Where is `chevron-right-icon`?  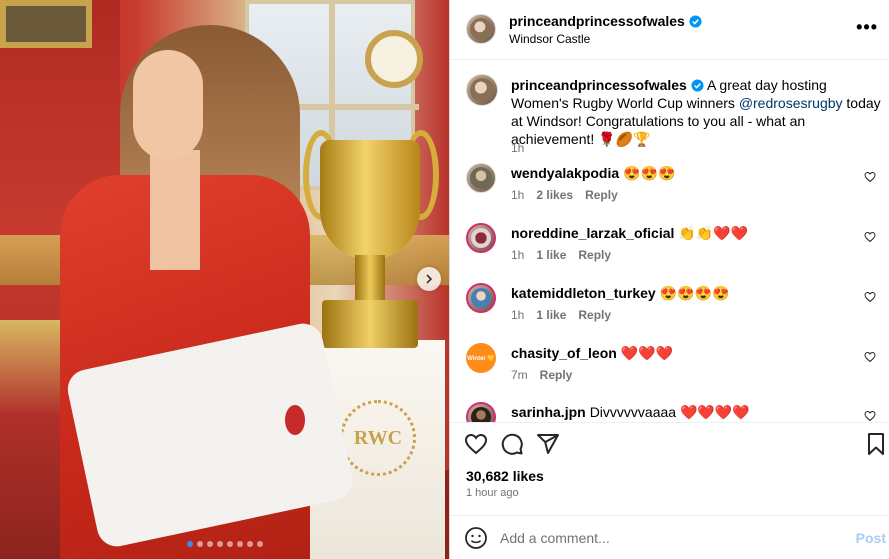
chevron-right-icon is located at coordinates (429, 279).